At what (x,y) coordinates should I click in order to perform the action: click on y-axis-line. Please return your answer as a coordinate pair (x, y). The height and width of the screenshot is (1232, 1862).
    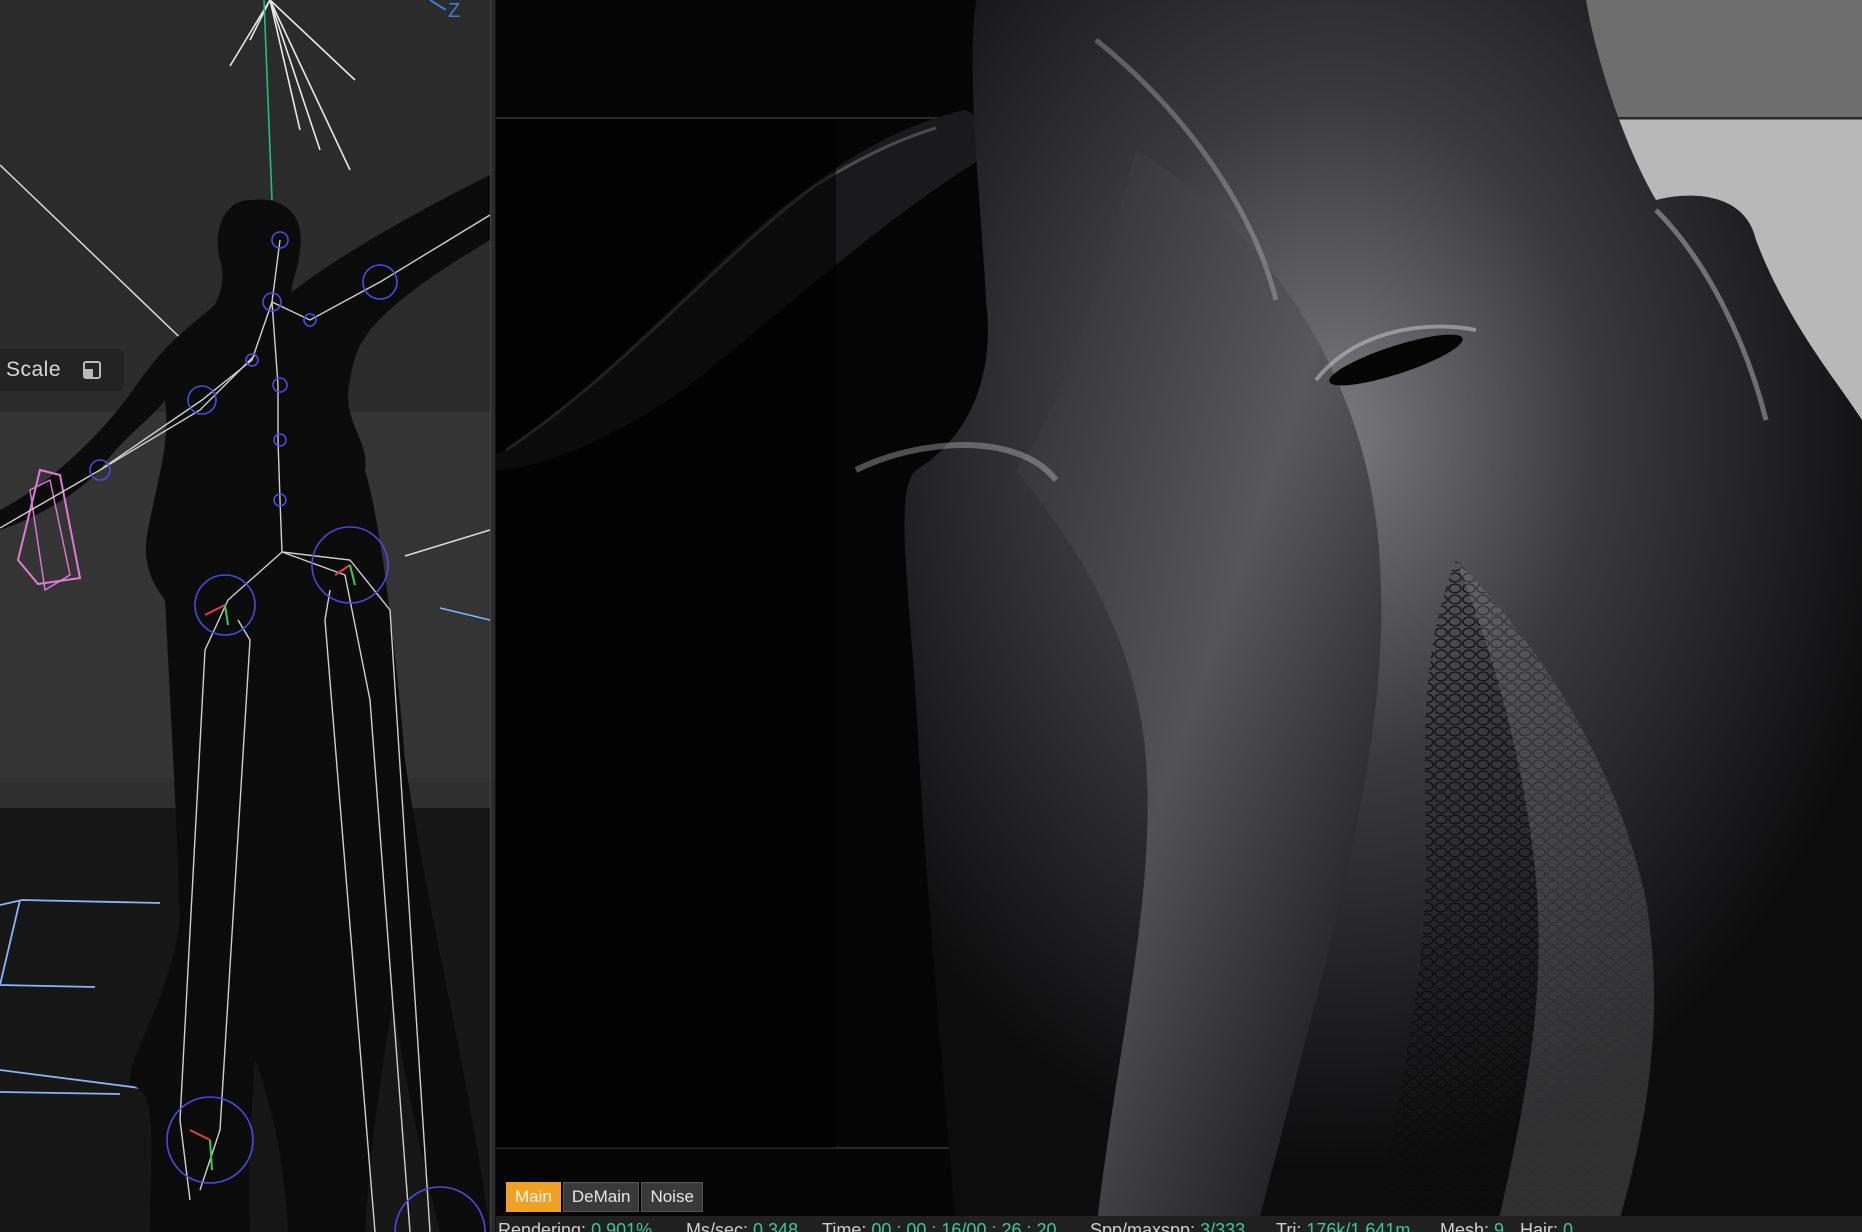
    Looking at the image, I should click on (268, 100).